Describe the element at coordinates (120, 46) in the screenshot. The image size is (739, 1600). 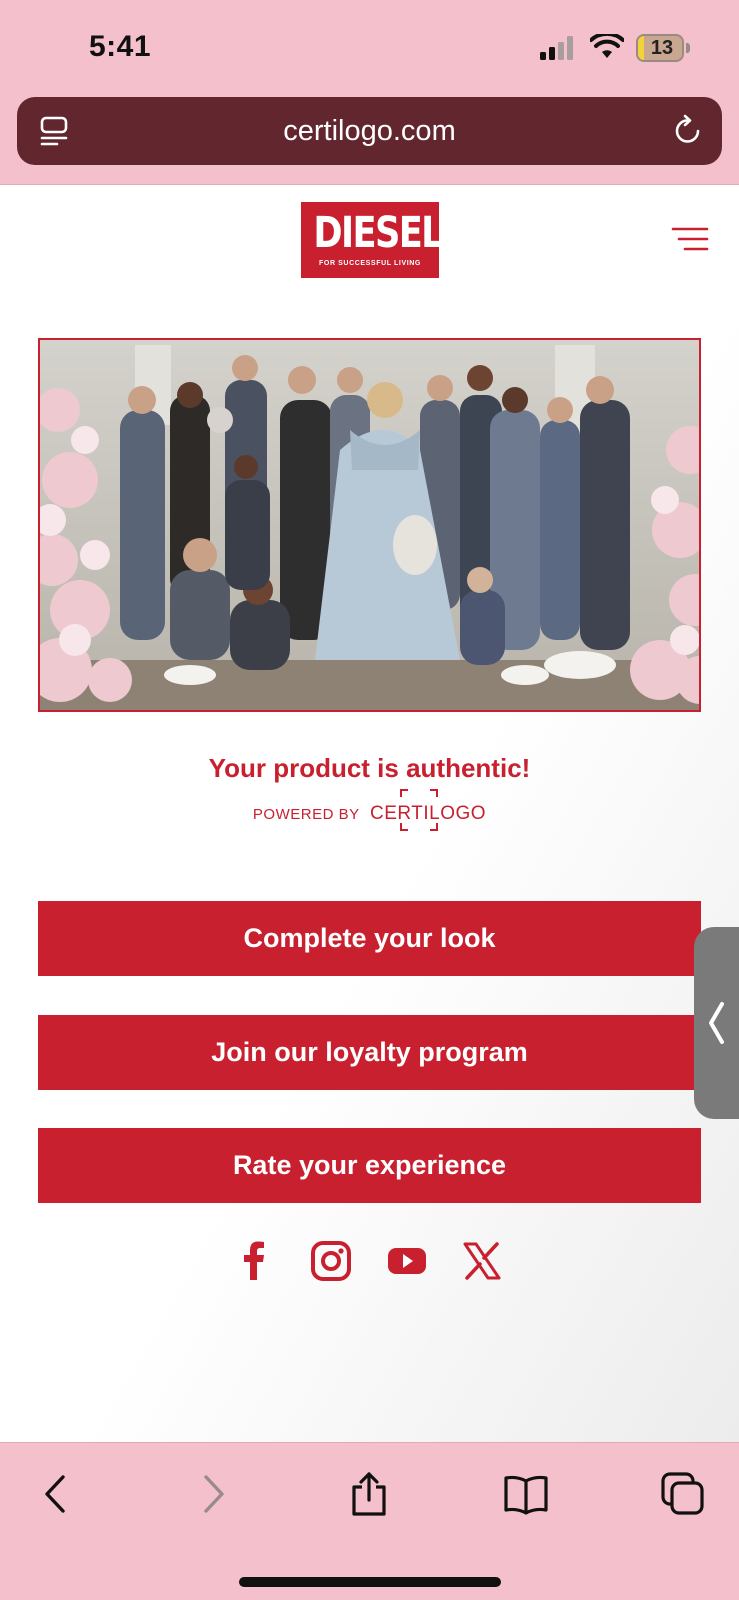
I see `clock-time: 5:41` at that location.